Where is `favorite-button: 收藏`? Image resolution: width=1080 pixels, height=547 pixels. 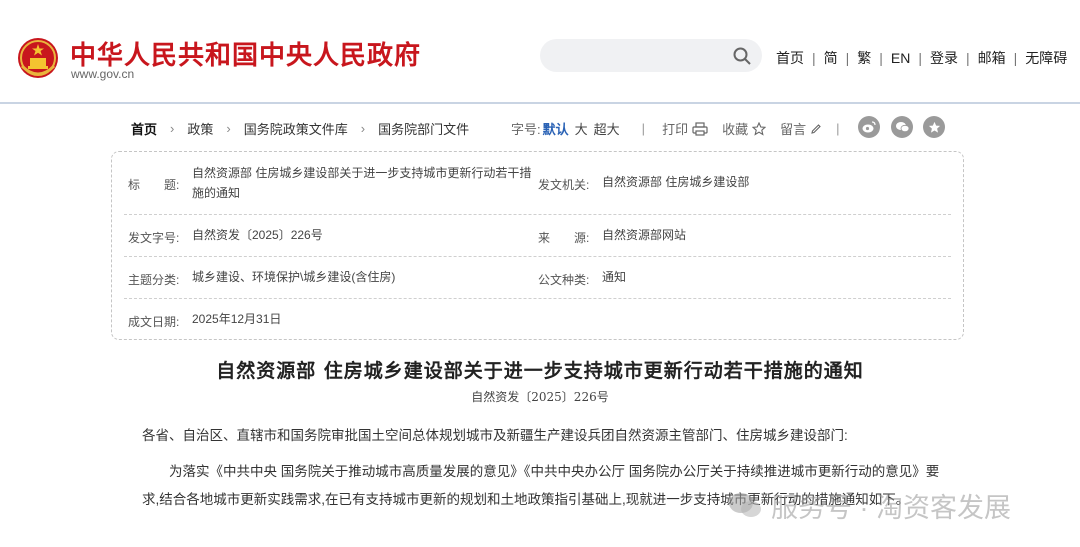
favorite-button: 收藏 is located at coordinates (744, 128).